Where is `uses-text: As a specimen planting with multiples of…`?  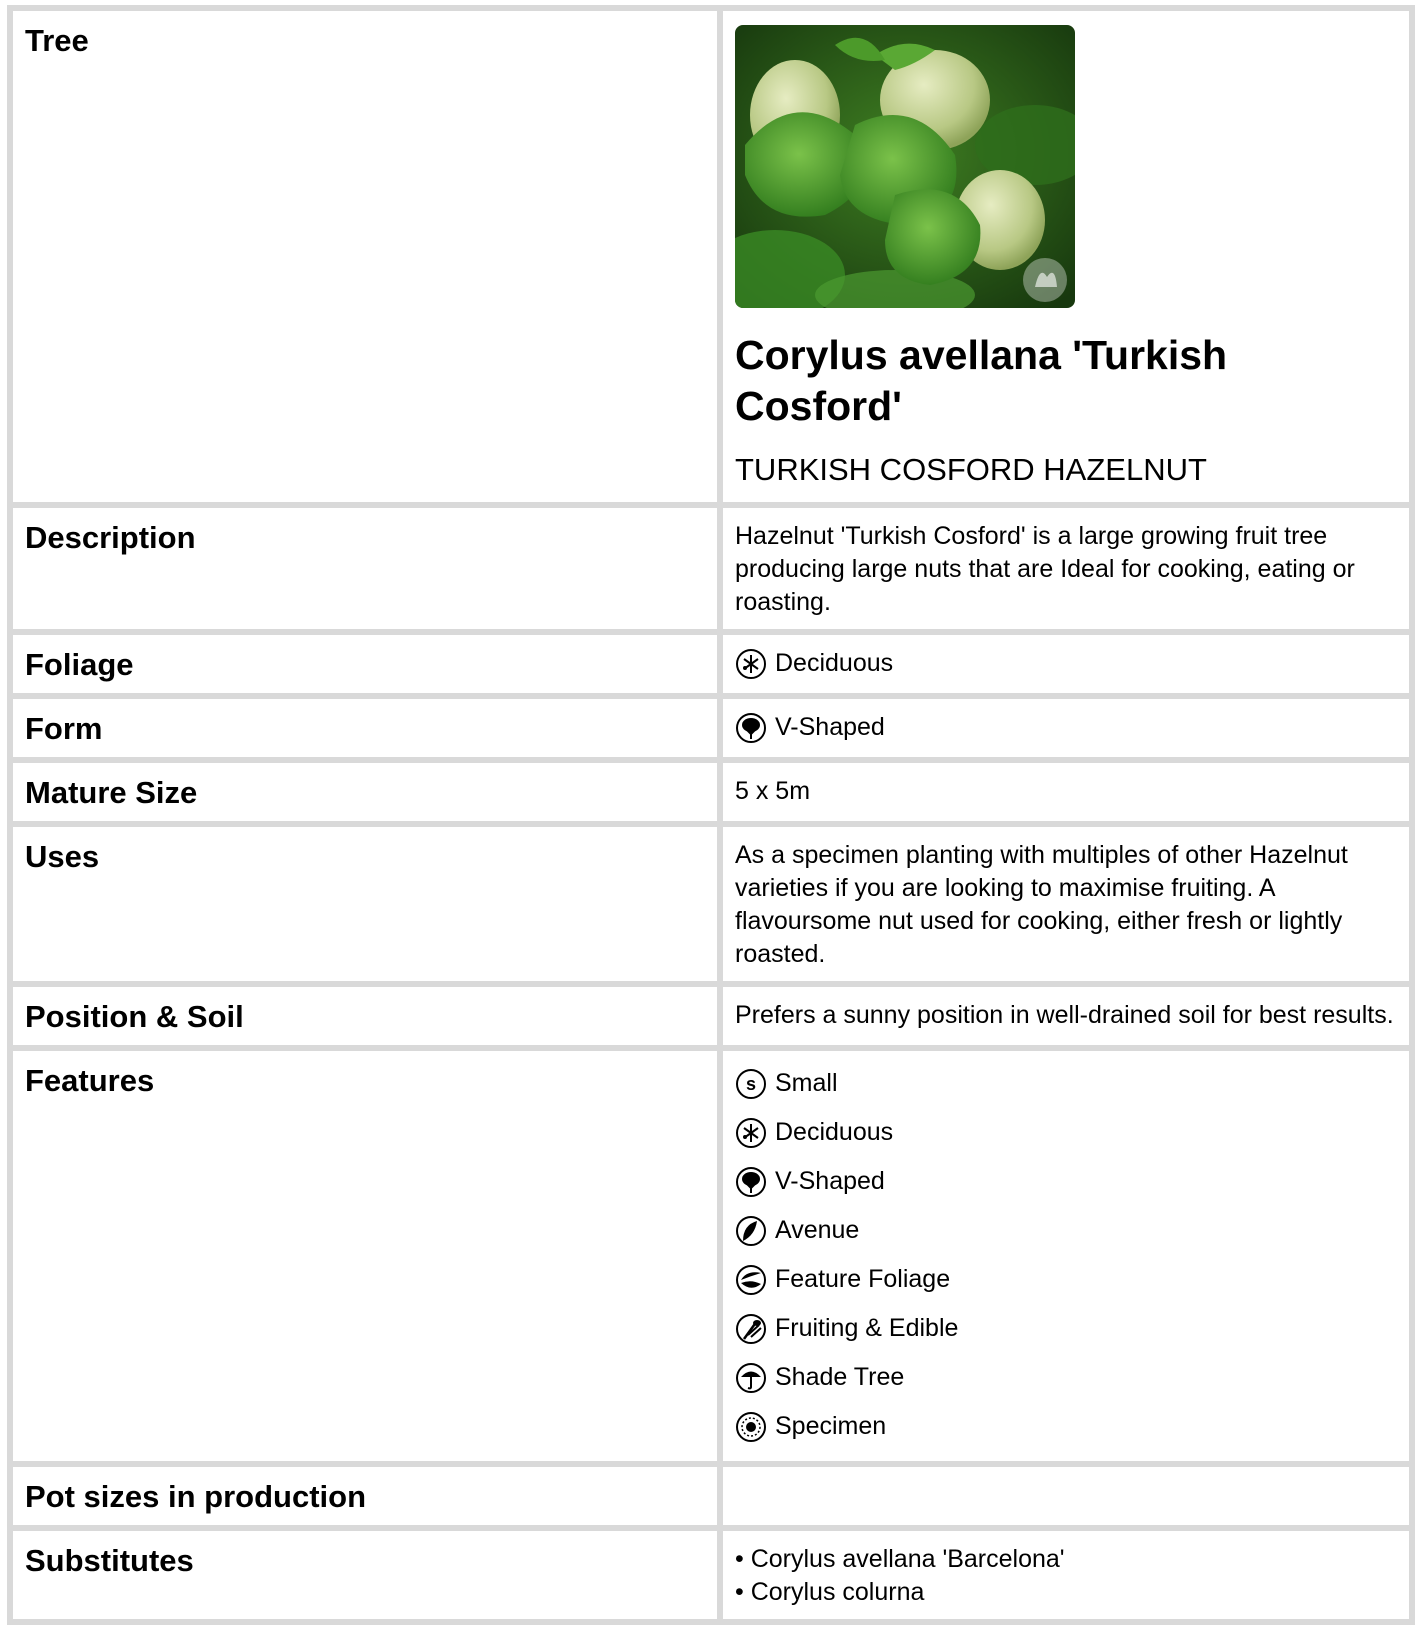 uses-text: As a specimen planting with multiples of… is located at coordinates (1066, 904).